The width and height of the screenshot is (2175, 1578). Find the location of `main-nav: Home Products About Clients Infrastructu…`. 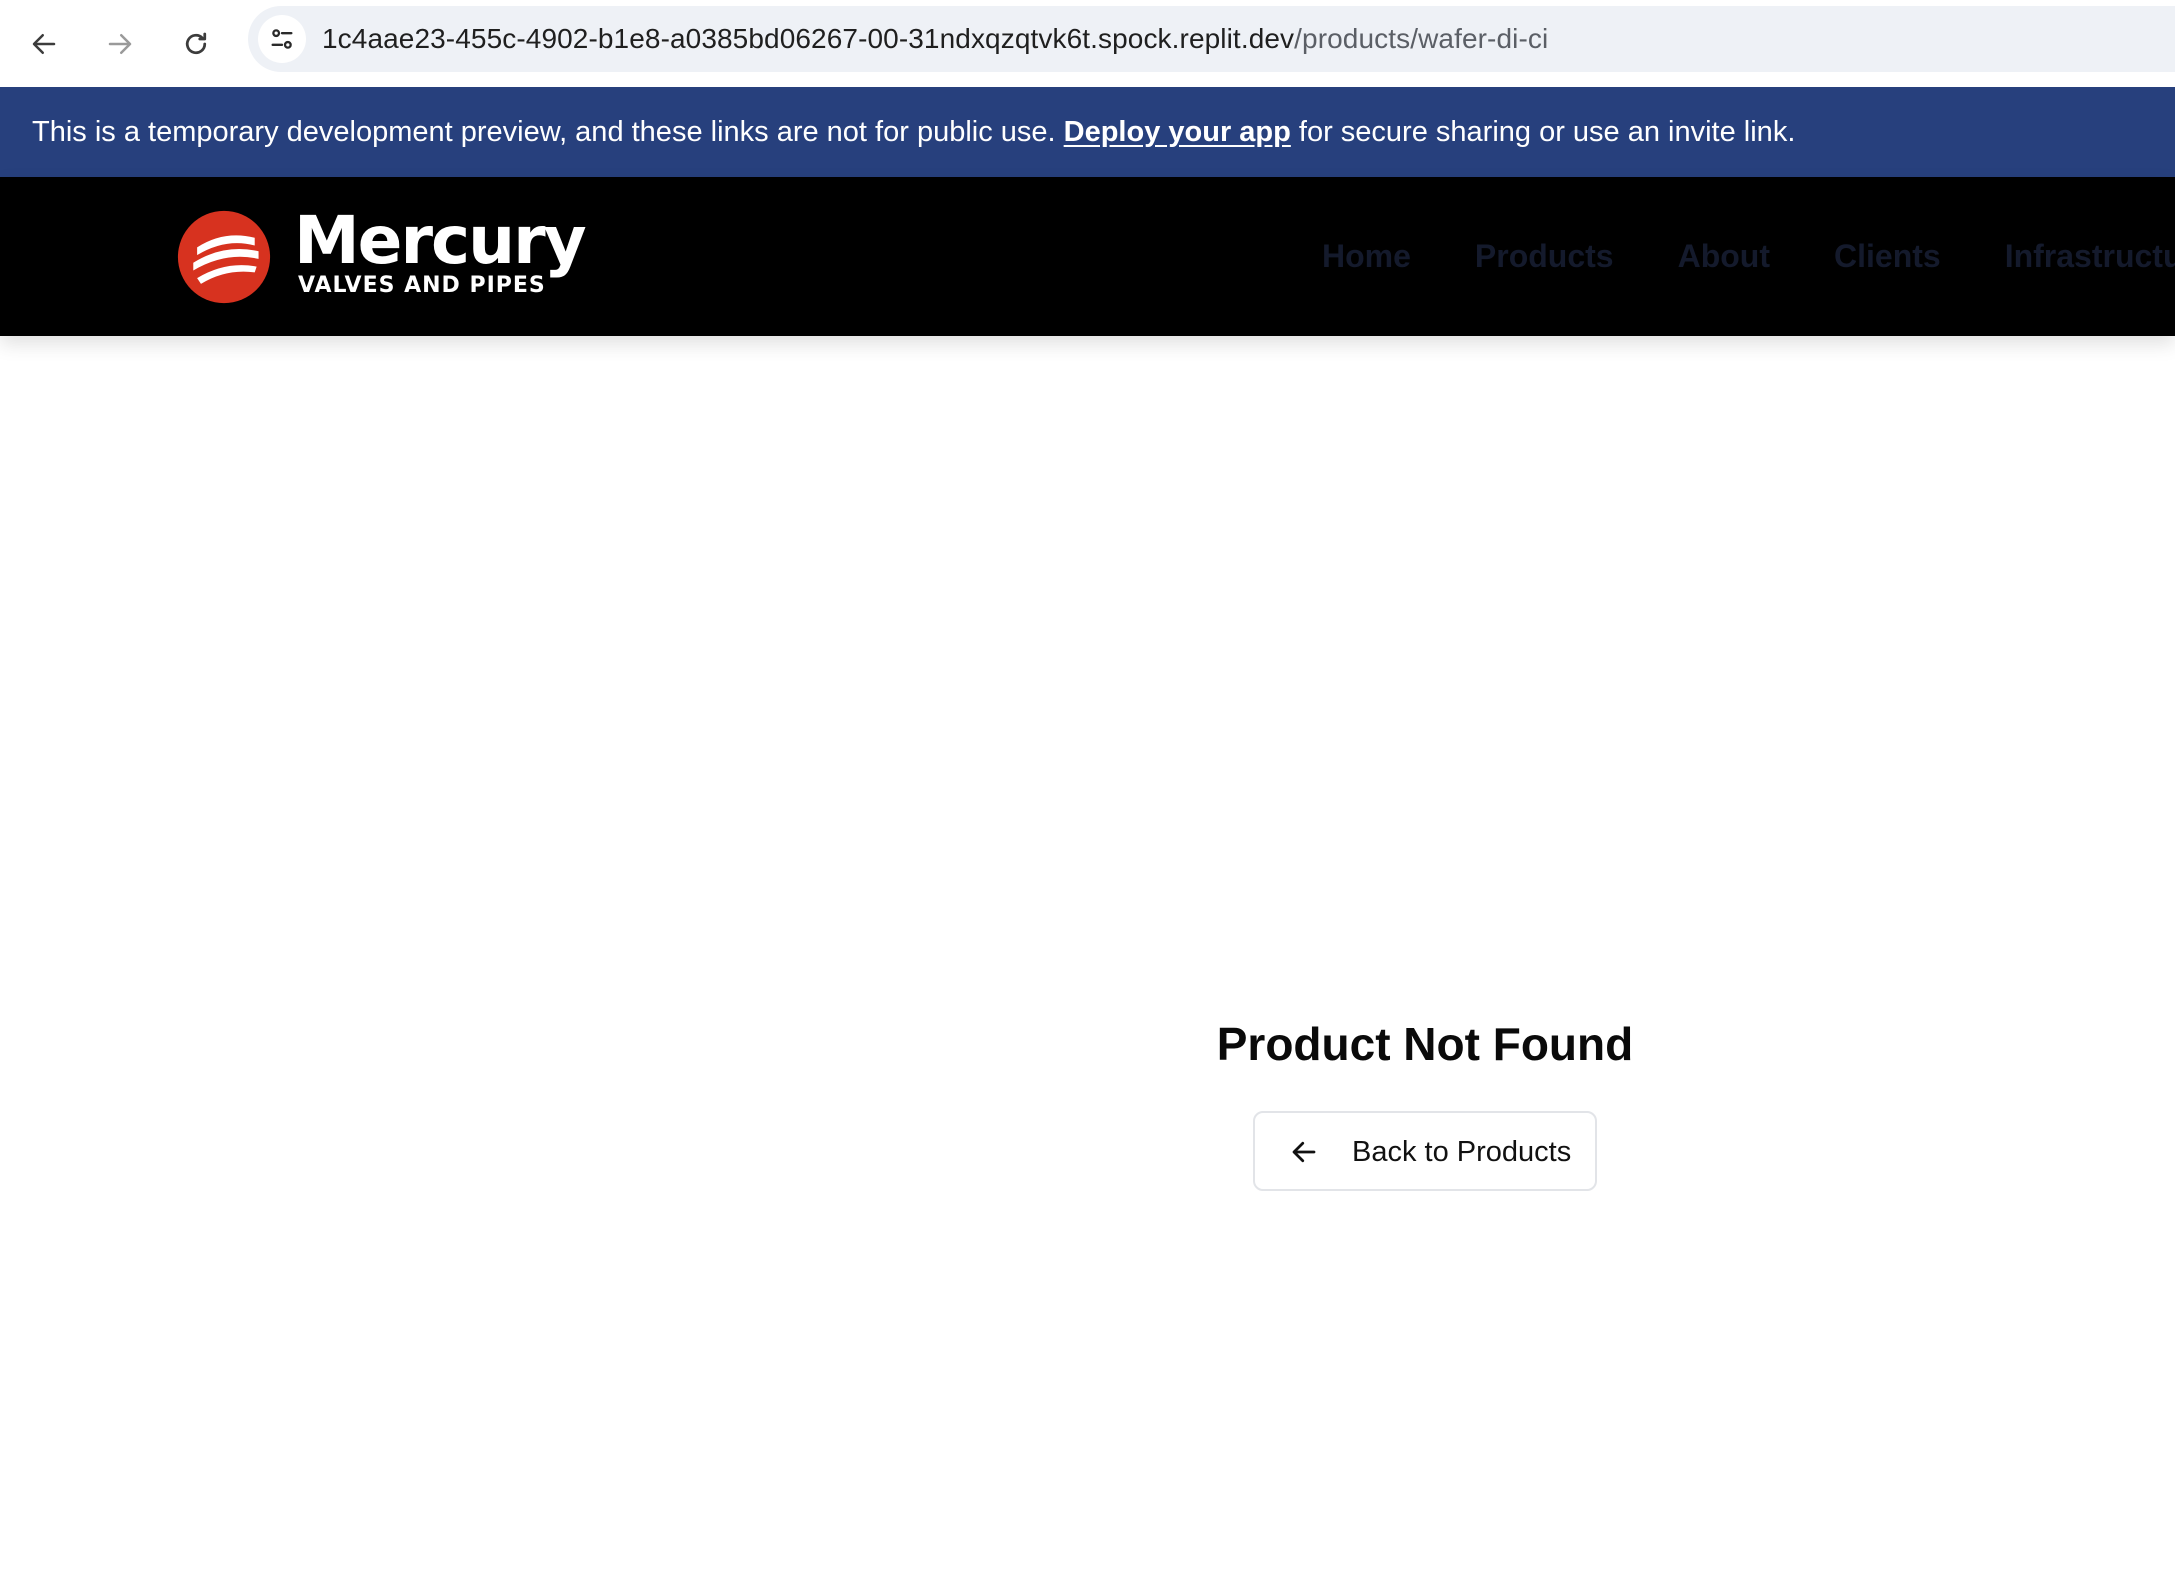

main-nav: Home Products About Clients Infrastructu… is located at coordinates (1748, 256).